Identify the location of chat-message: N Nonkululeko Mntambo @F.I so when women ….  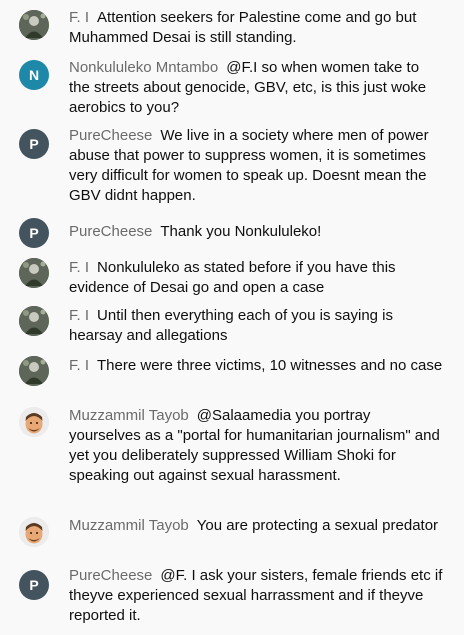
(232, 87).